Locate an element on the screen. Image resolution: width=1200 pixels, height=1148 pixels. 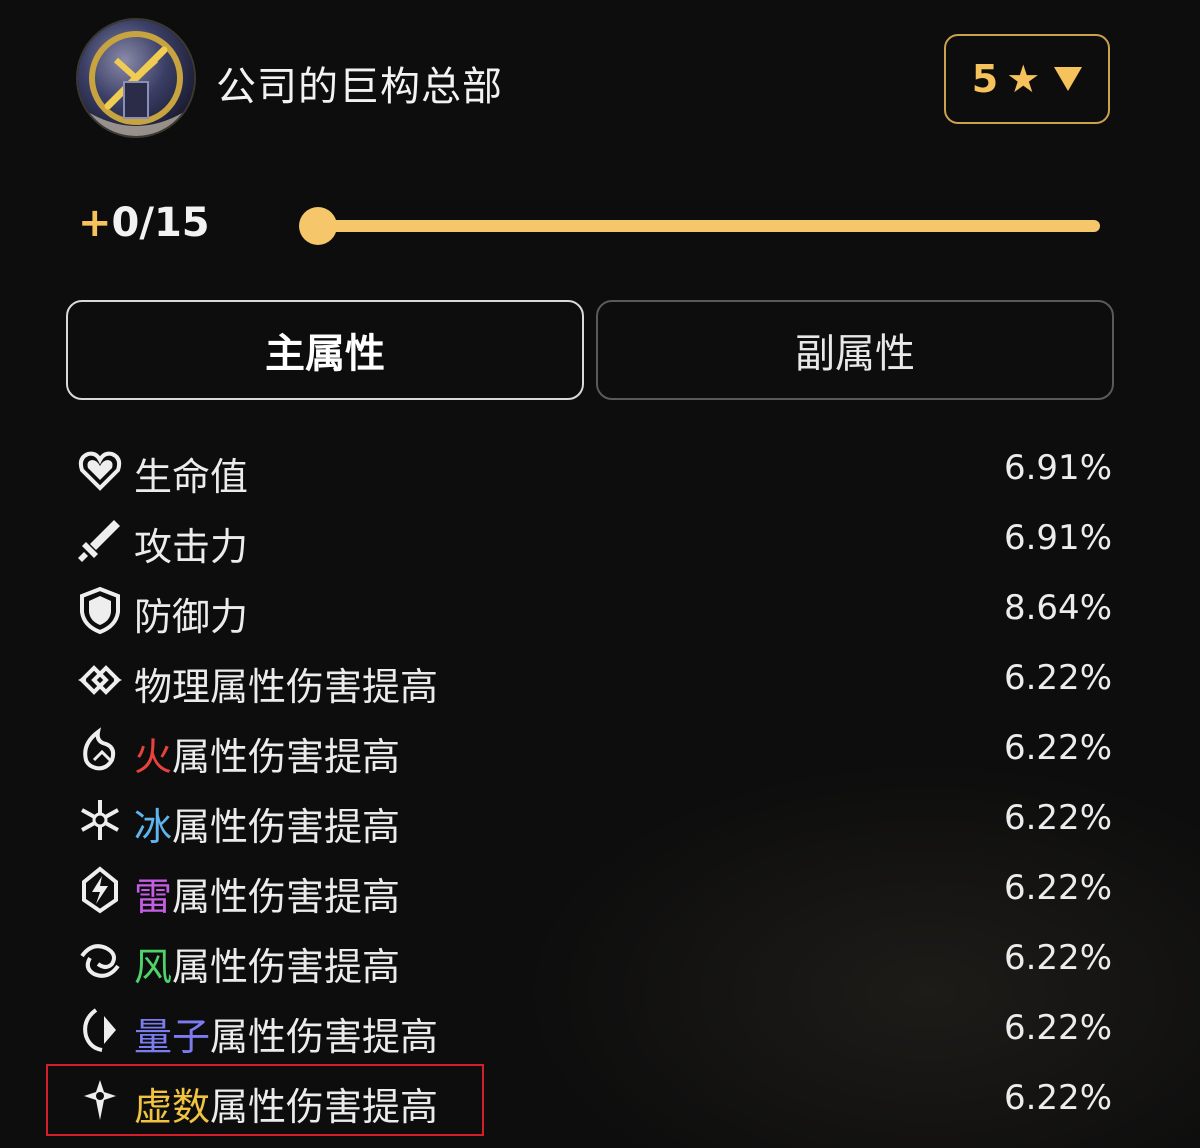
stat-label-text: 攻击力 is located at coordinates (191, 547).